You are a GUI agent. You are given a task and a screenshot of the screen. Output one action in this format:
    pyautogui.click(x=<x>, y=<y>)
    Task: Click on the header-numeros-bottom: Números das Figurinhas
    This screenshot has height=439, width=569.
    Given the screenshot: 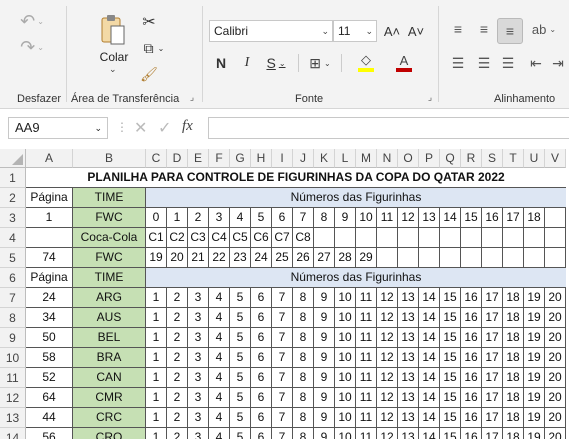 What is the action you would take?
    pyautogui.click(x=356, y=278)
    